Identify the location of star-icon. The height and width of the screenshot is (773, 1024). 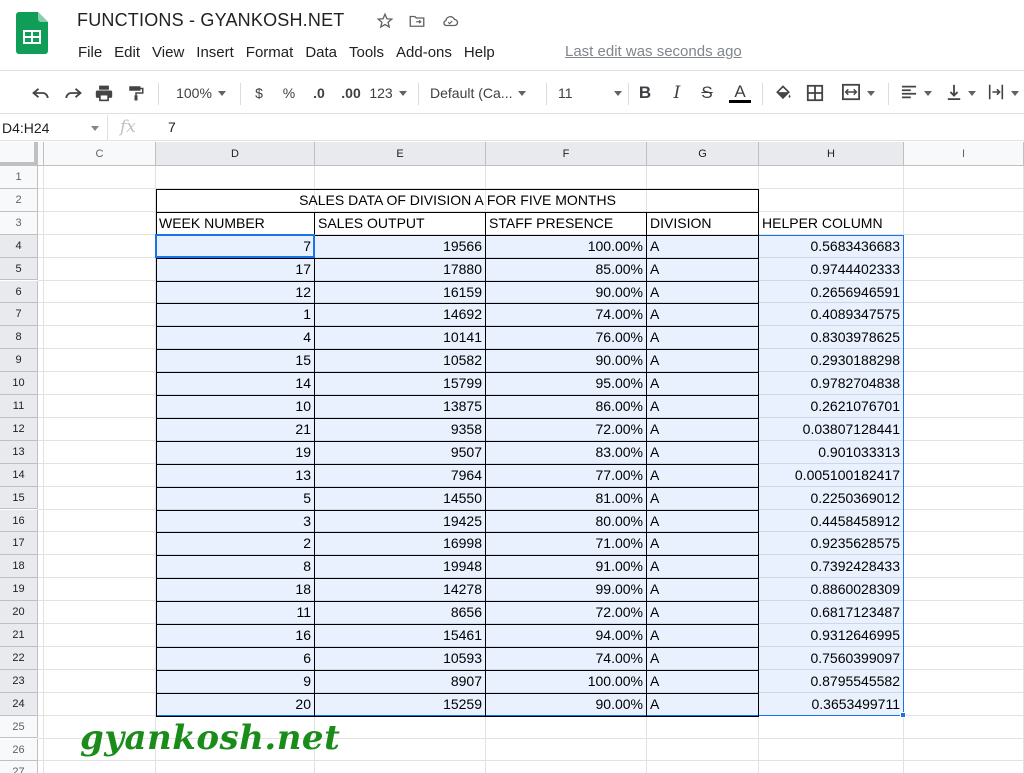
(385, 21).